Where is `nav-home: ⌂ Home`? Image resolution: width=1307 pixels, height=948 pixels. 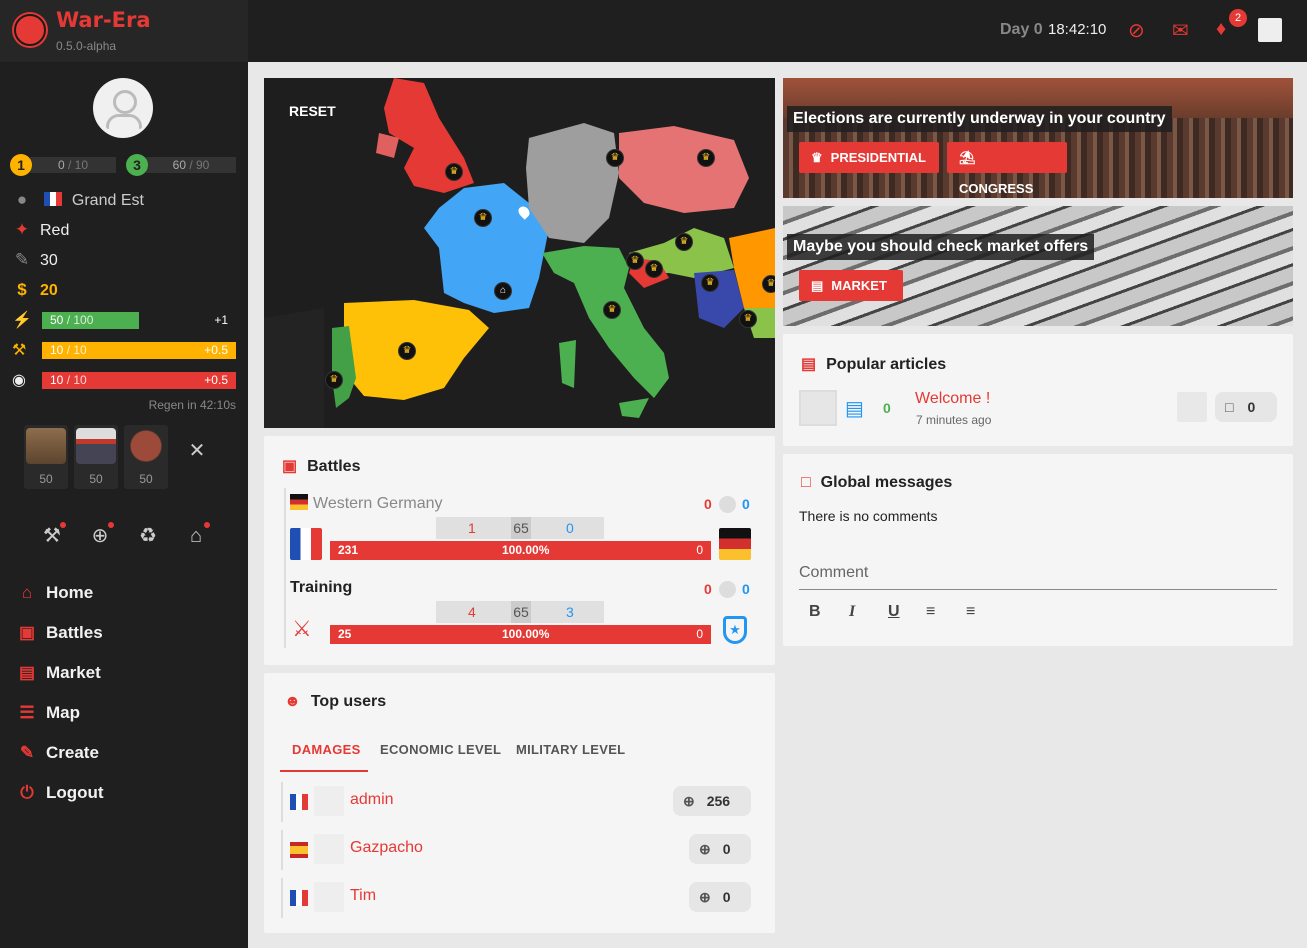 nav-home: ⌂ Home is located at coordinates (54, 593).